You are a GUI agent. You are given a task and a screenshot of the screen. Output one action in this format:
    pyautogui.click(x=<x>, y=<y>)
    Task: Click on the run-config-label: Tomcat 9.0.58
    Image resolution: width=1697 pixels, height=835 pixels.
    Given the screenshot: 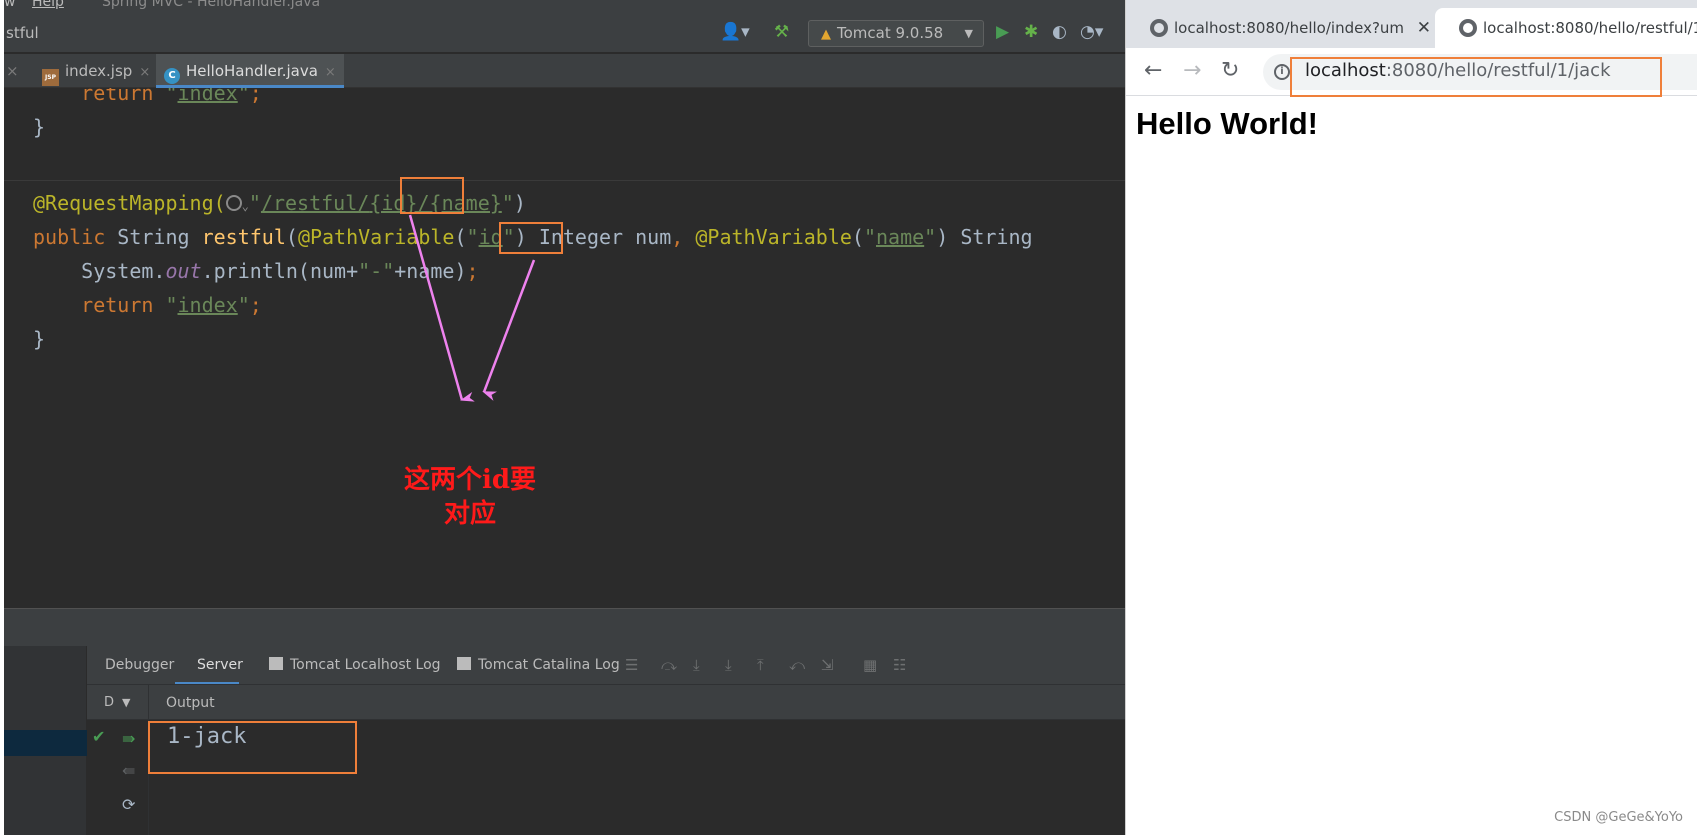 What is the action you would take?
    pyautogui.click(x=890, y=33)
    